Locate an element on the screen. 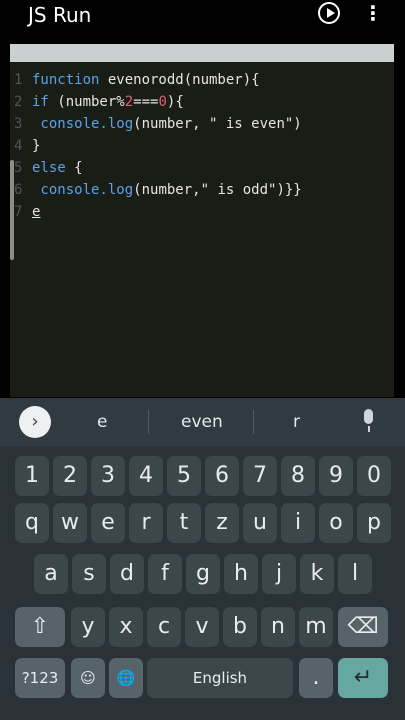  space-bar: English is located at coordinates (220, 678).